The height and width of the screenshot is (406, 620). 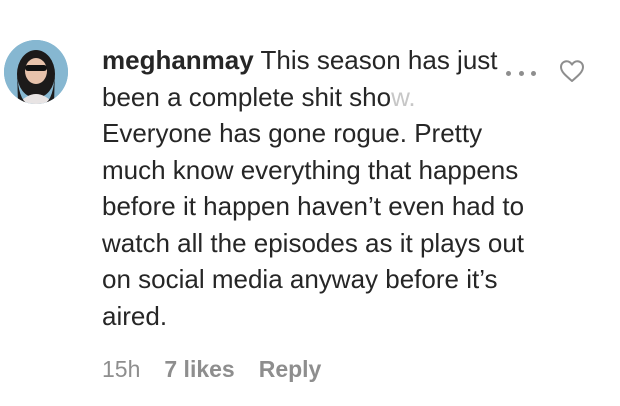 What do you see at coordinates (572, 71) in the screenshot?
I see `heart-icon` at bounding box center [572, 71].